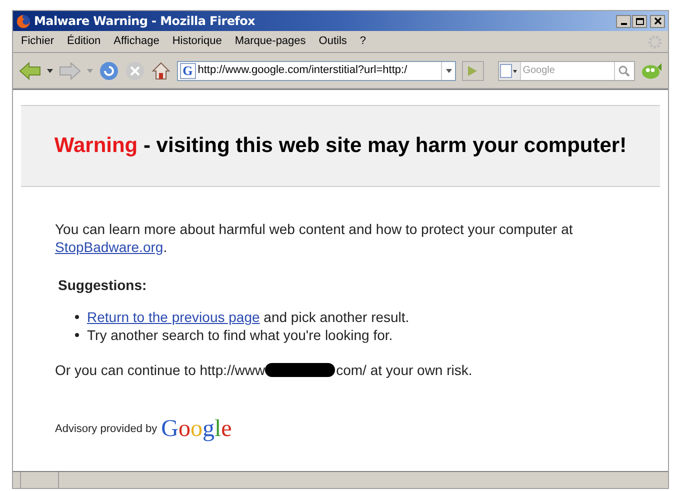  Describe the element at coordinates (103, 285) in the screenshot. I see `suggestions-heading: Suggestions:` at that location.